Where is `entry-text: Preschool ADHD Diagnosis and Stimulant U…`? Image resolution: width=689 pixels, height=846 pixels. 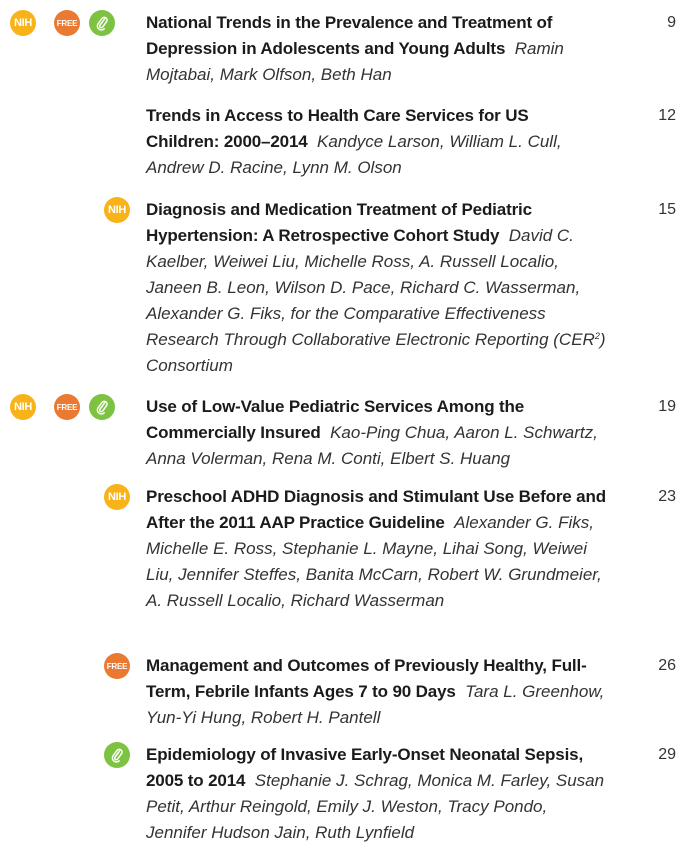 entry-text: Preschool ADHD Diagnosis and Stimulant U… is located at coordinates (376, 549).